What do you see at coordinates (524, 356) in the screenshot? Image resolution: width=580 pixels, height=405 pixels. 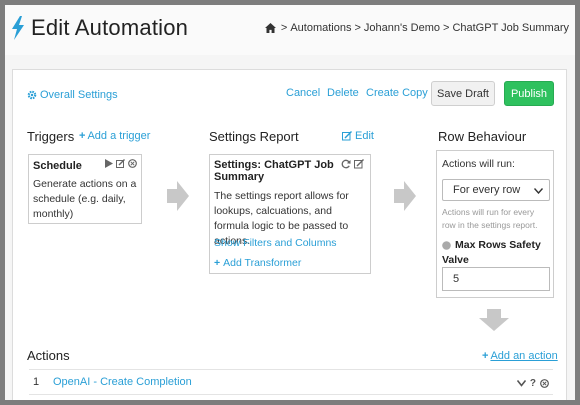 I see `add-action-label: Add an action` at bounding box center [524, 356].